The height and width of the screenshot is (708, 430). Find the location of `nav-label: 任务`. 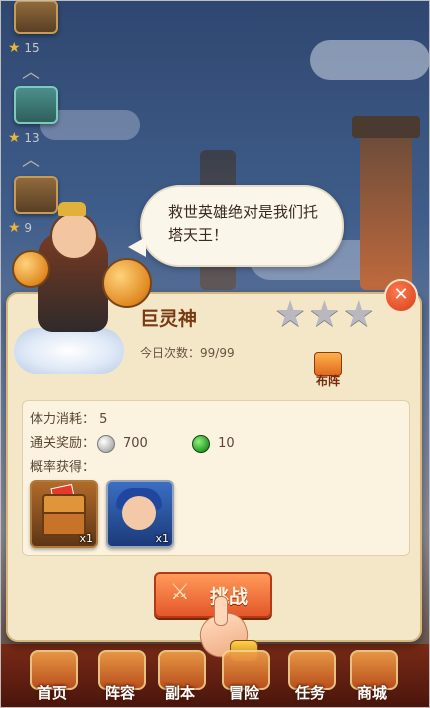

nav-label: 任务 is located at coordinates (309, 693).